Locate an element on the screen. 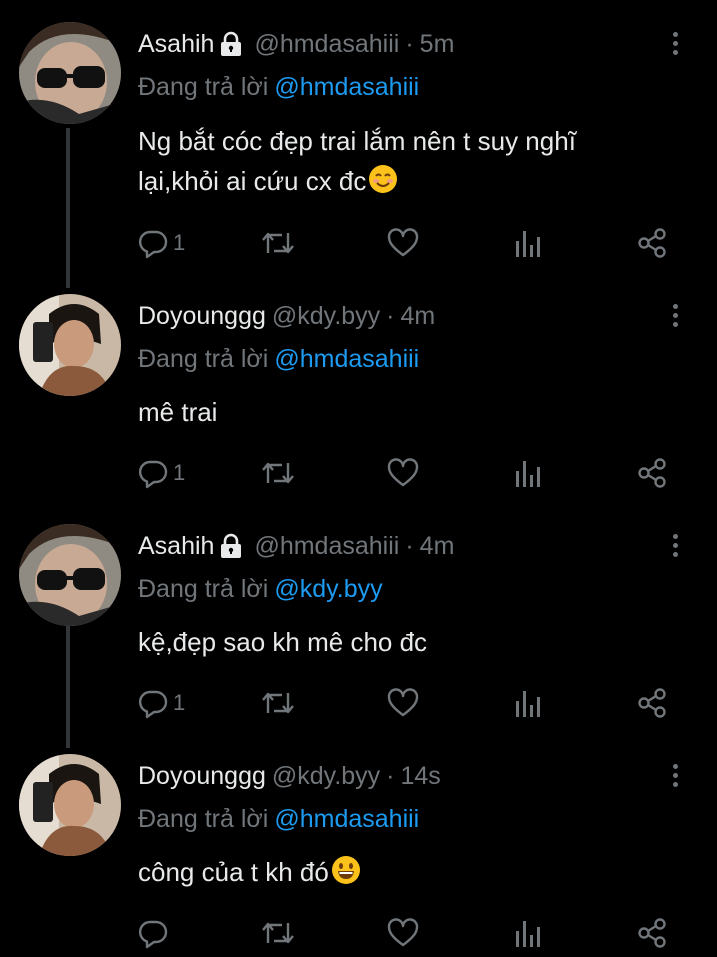  tweet-text-line: lại,khỏi ai cứu cx đc is located at coordinates (252, 181).